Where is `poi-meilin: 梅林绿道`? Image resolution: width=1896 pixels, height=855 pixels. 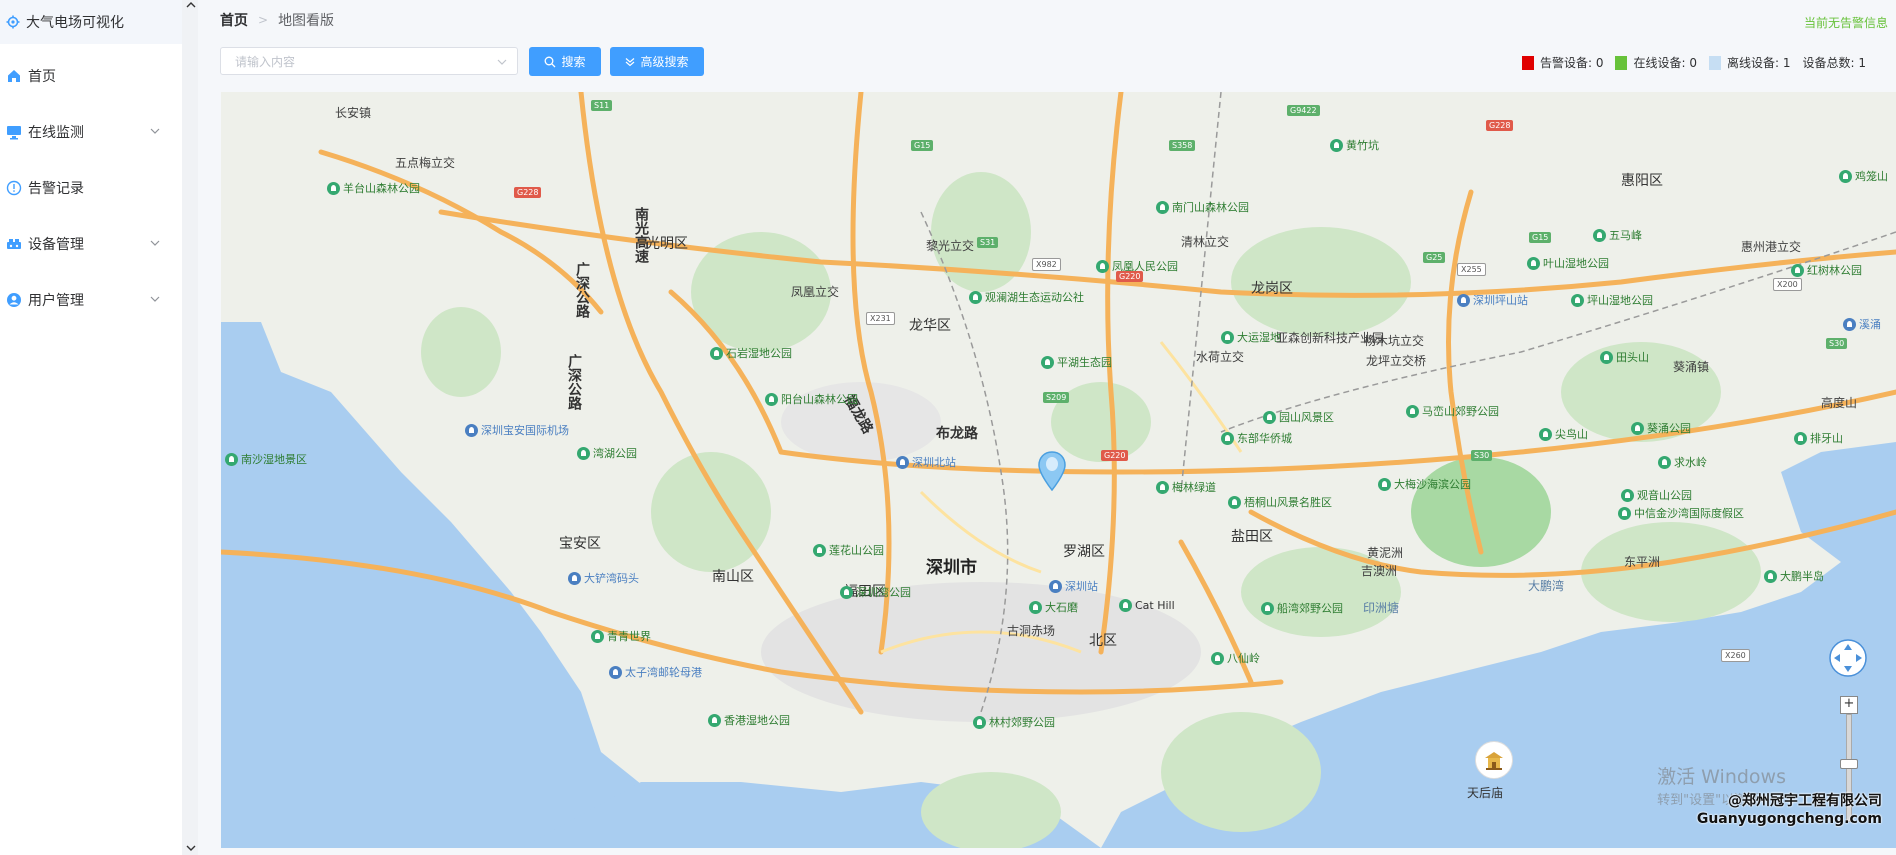 poi-meilin: 梅林绿道 is located at coordinates (1186, 487).